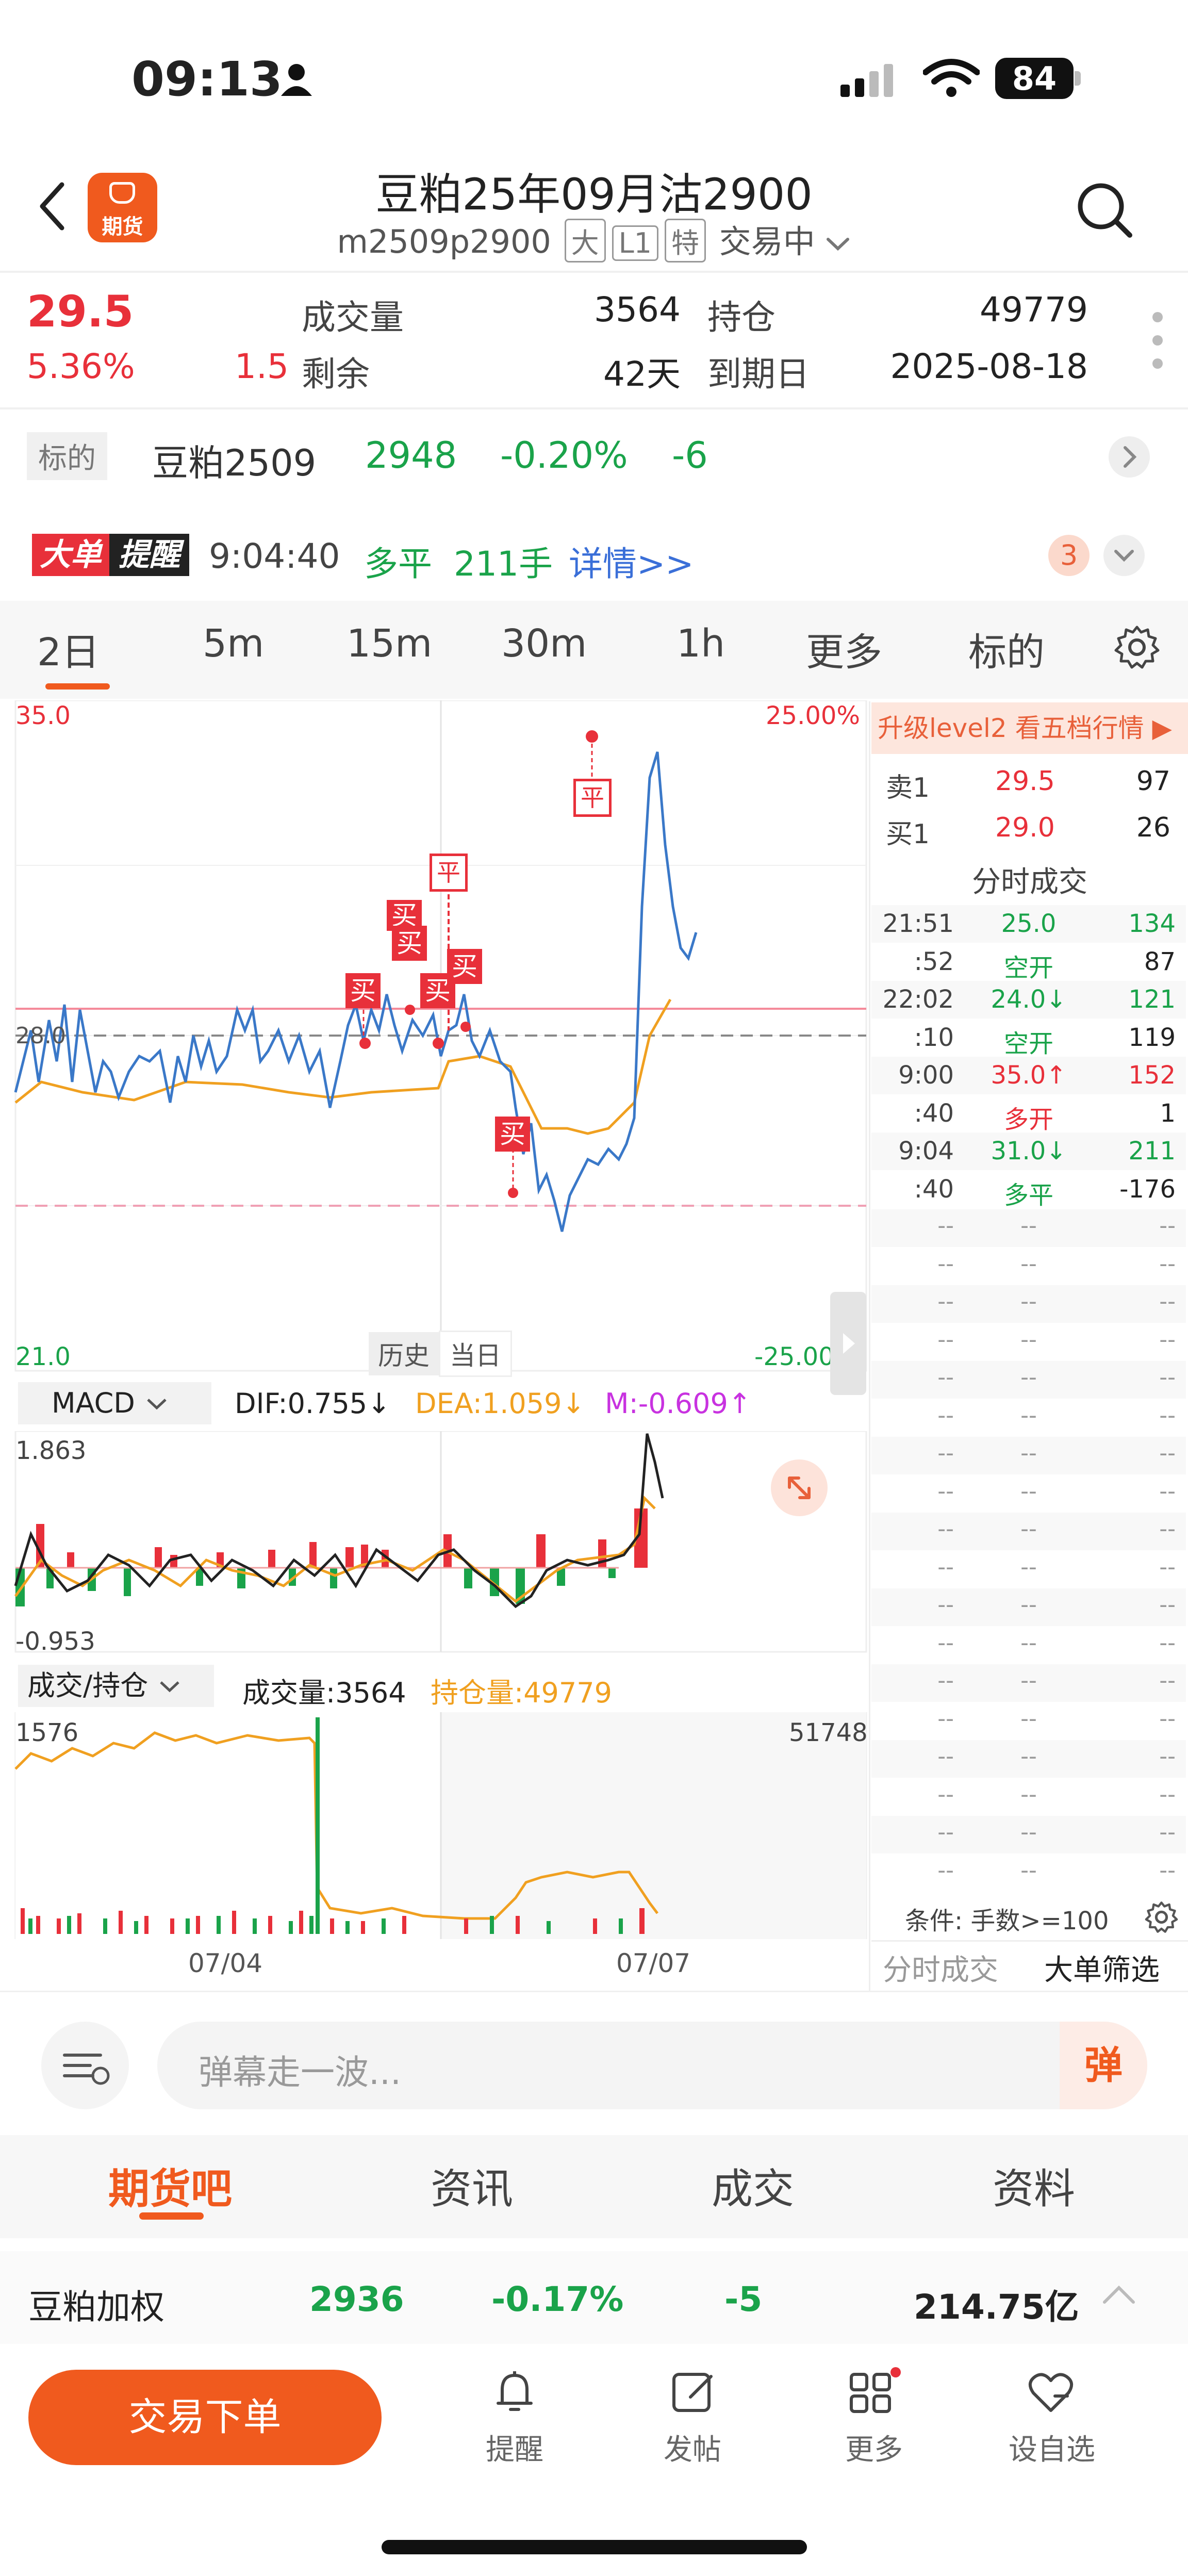  Describe the element at coordinates (631, 561) in the screenshot. I see `alert-detail-link: 详情>>` at that location.